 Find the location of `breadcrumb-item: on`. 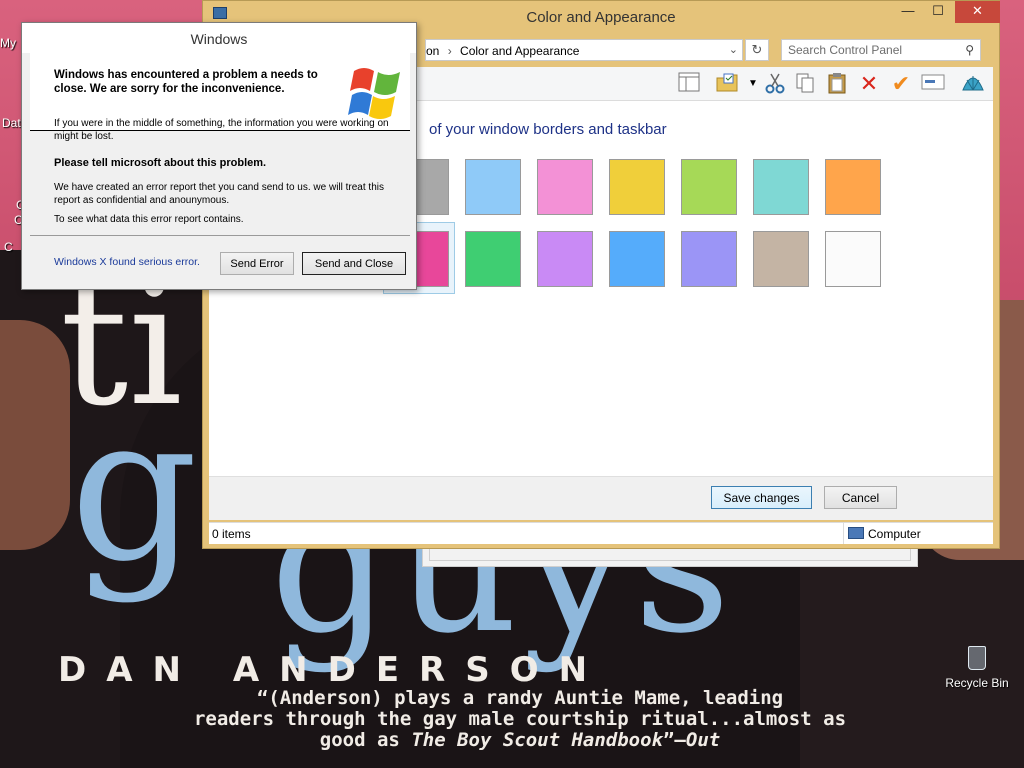

breadcrumb-item: on is located at coordinates (432, 51).